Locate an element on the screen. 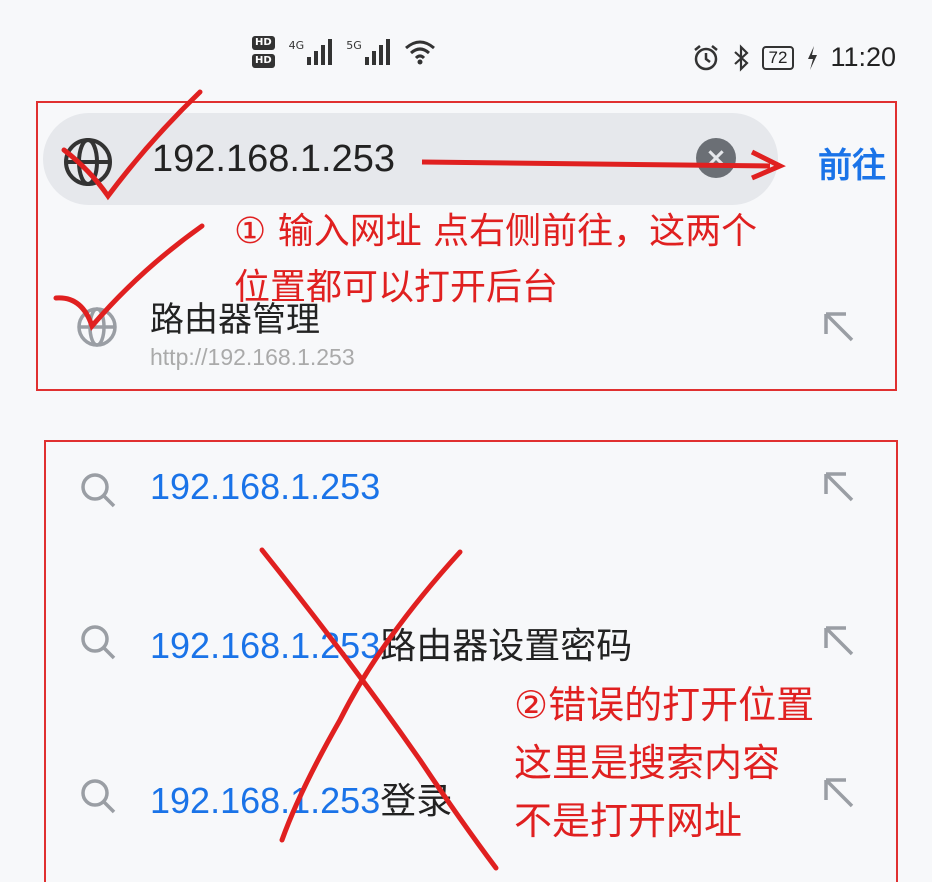 Image resolution: width=932 pixels, height=882 pixels. globe-icon is located at coordinates (97, 327).